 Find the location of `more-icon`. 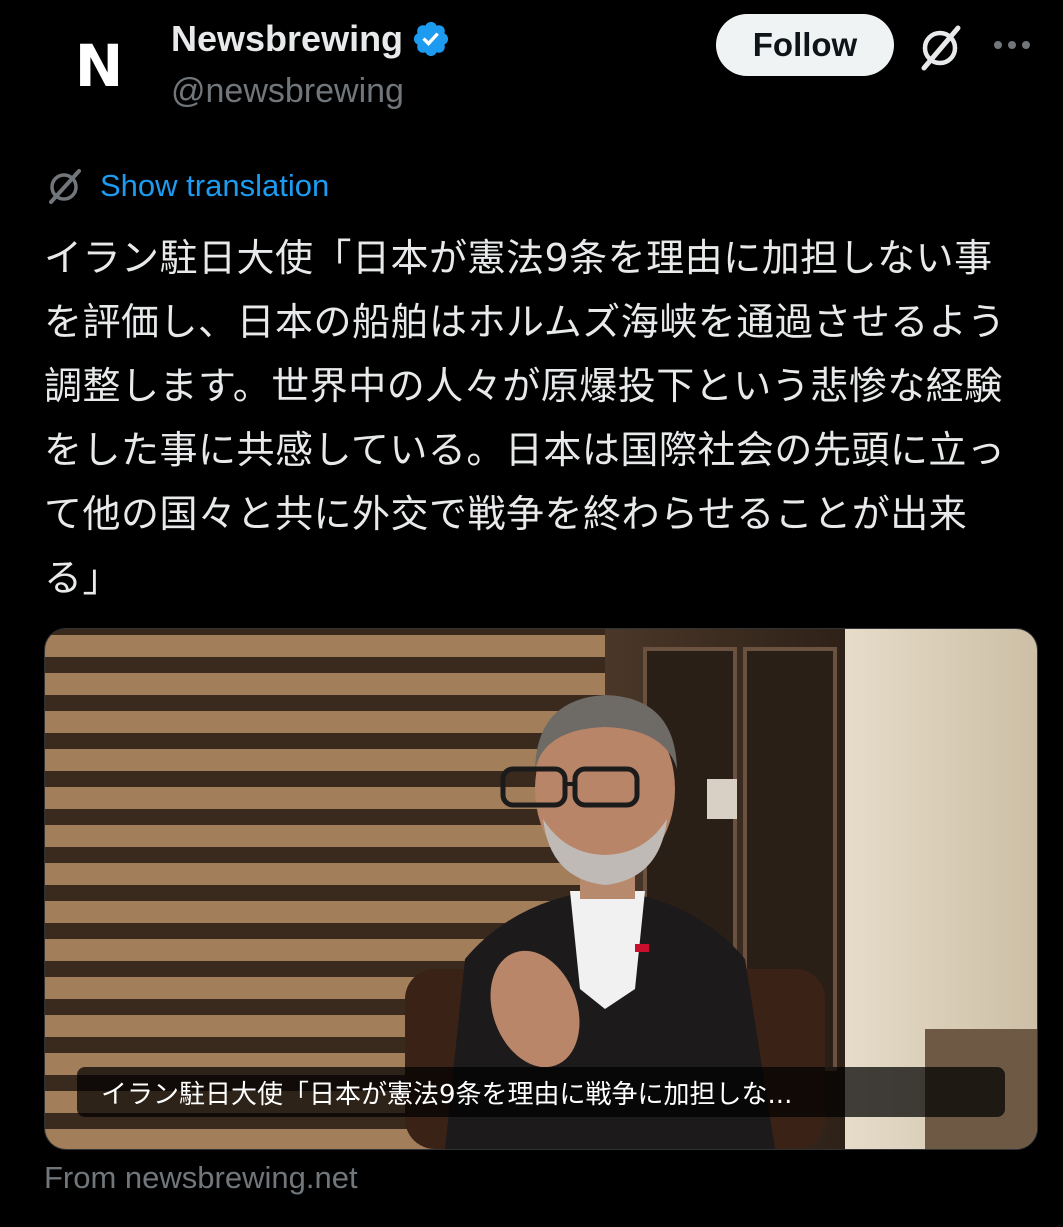

more-icon is located at coordinates (1012, 45).